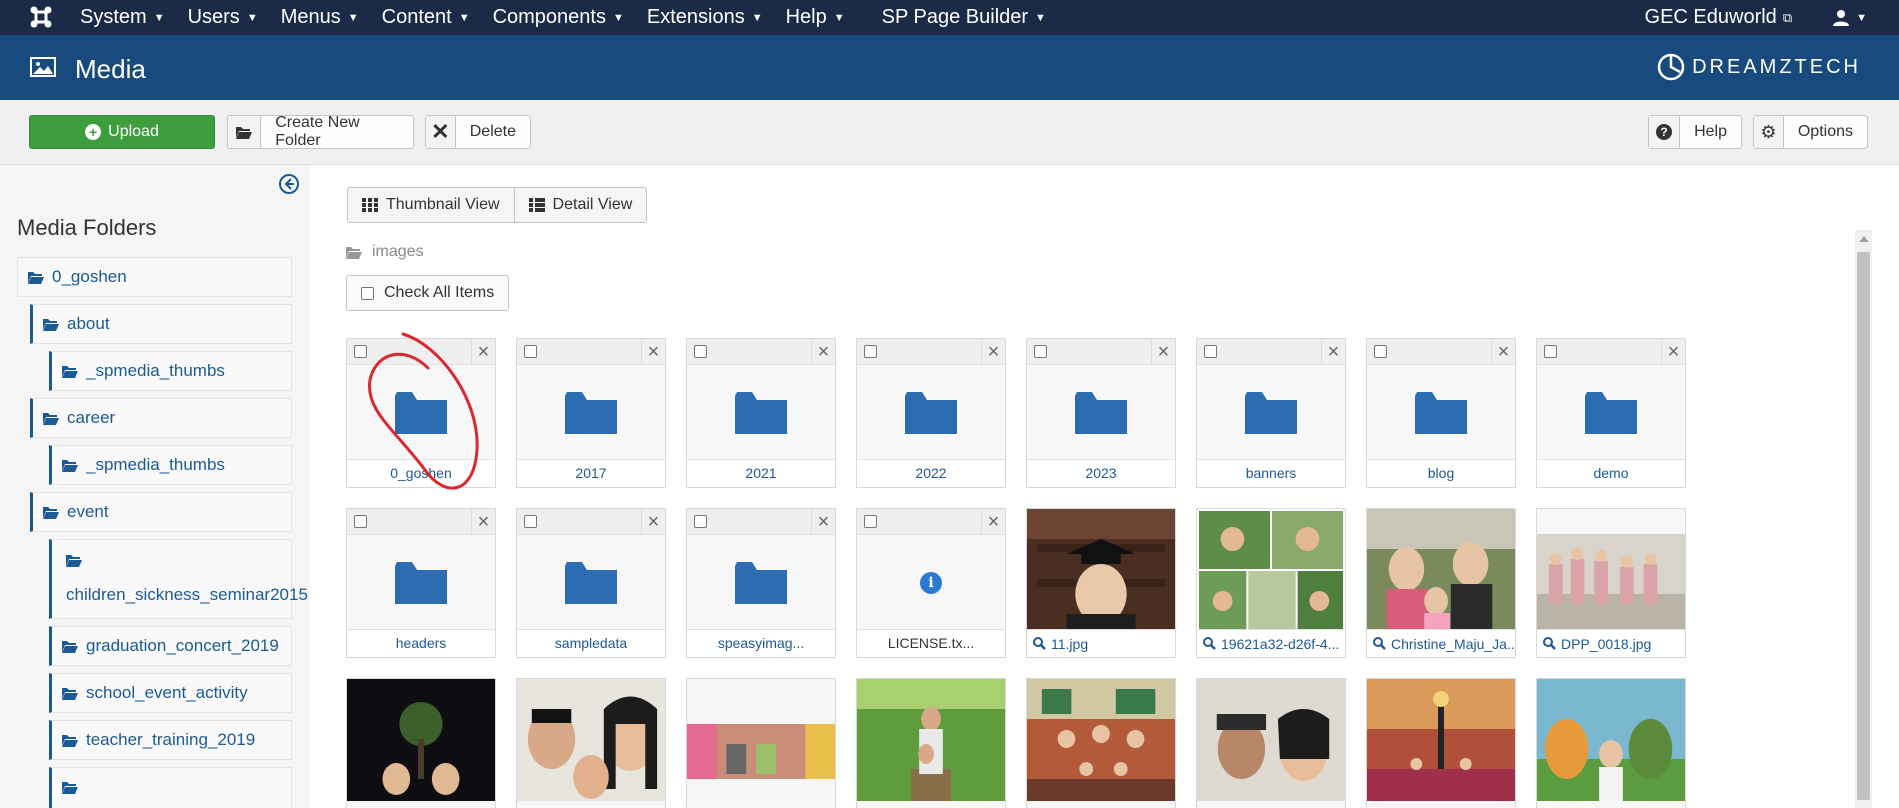 The height and width of the screenshot is (808, 1899). Describe the element at coordinates (964, 17) in the screenshot. I see `menu-sp-page-builder: SP Page Builder ▼` at that location.